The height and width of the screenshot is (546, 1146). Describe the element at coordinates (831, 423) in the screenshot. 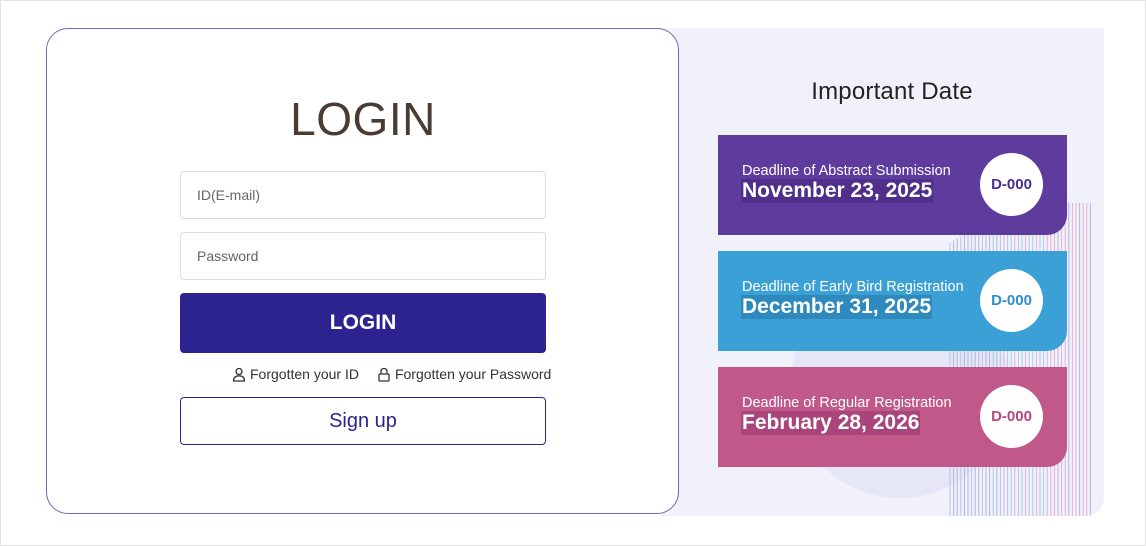

I see `date-card-date: February 28, 2026` at that location.